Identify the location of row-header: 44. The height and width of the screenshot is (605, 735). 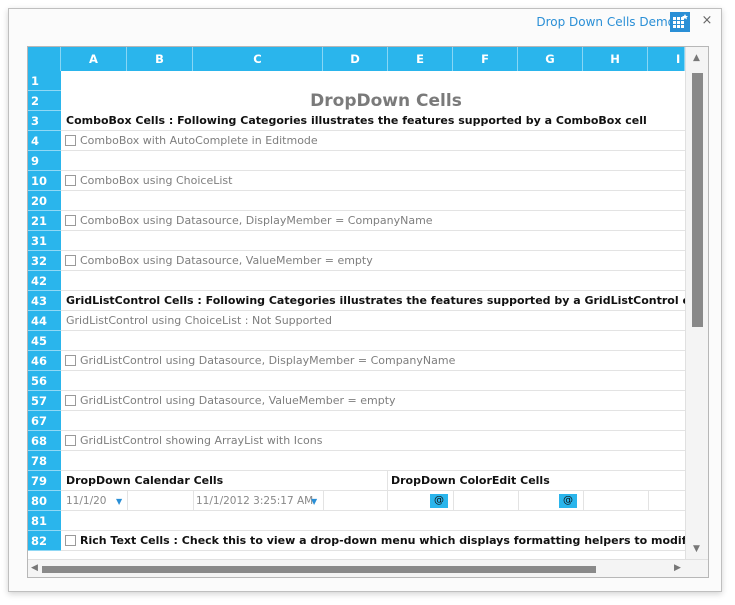
(44, 321).